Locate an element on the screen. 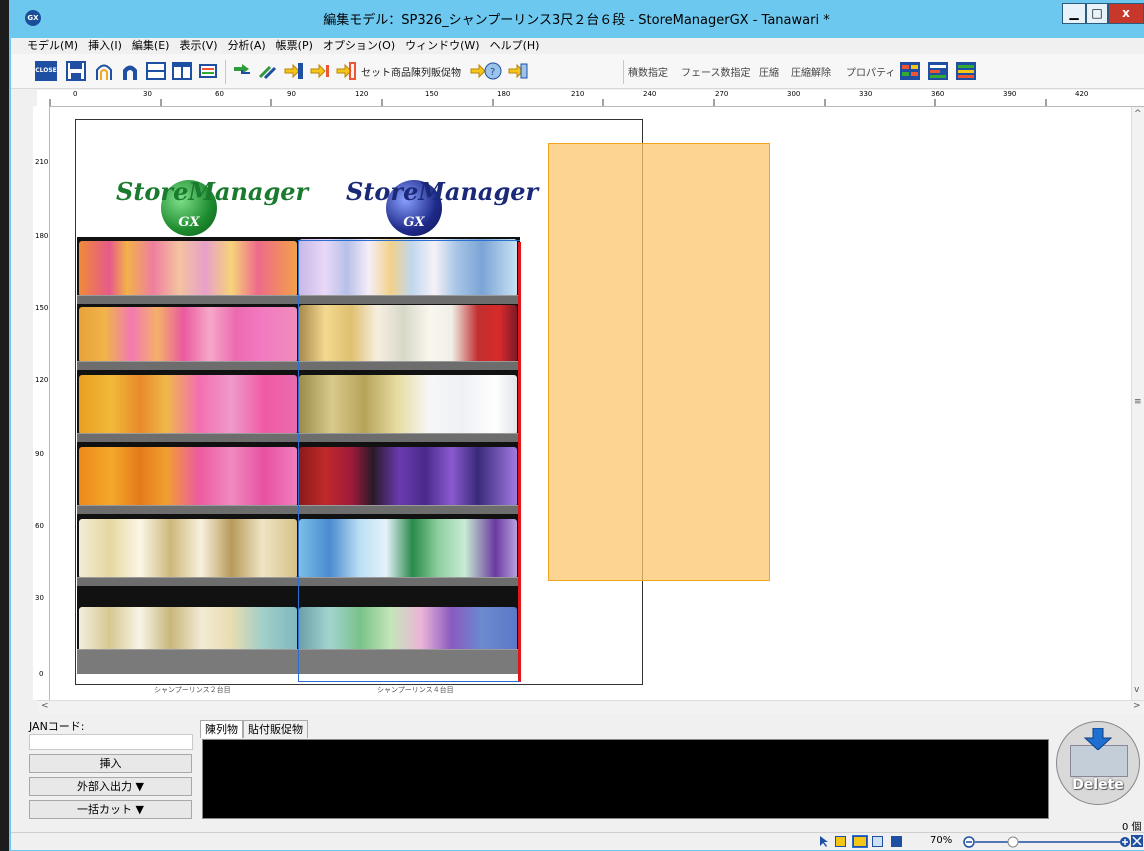 Image resolution: width=1144 pixels, height=851 pixels. down-arrow-icon is located at coordinates (1098, 739).